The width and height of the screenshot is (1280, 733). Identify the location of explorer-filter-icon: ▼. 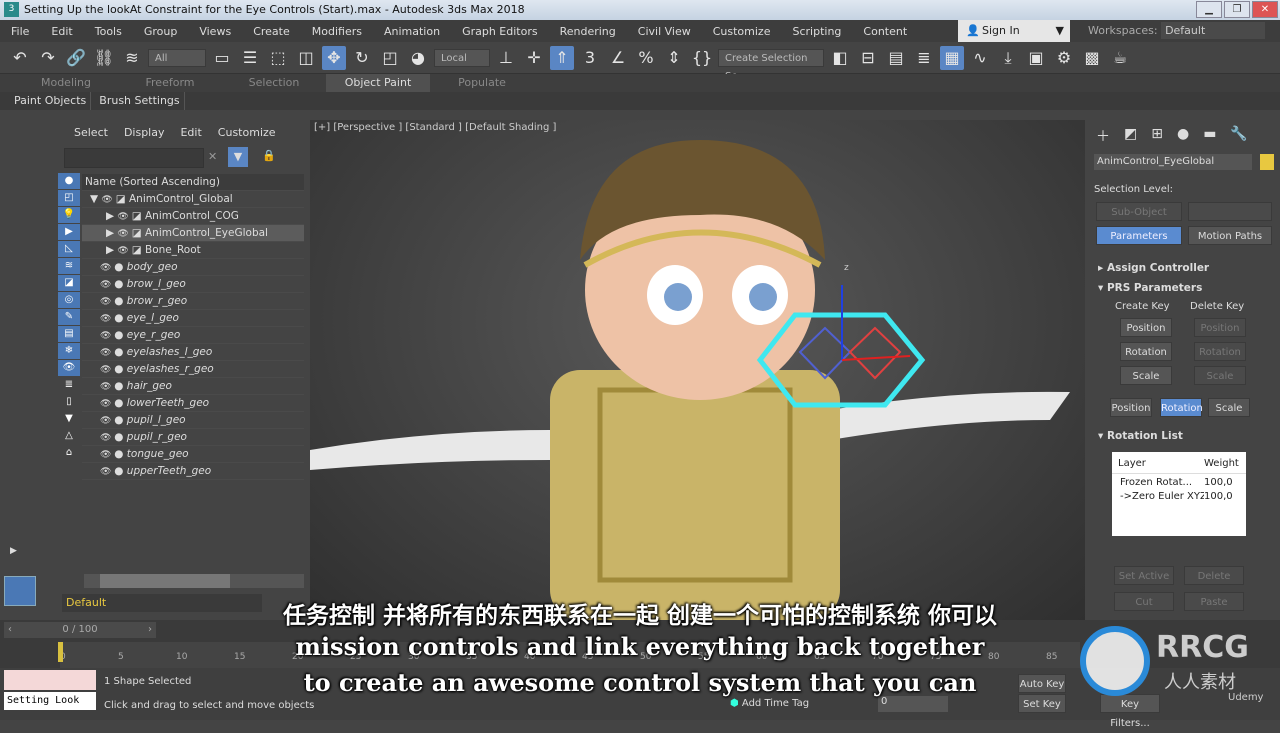
(69, 419).